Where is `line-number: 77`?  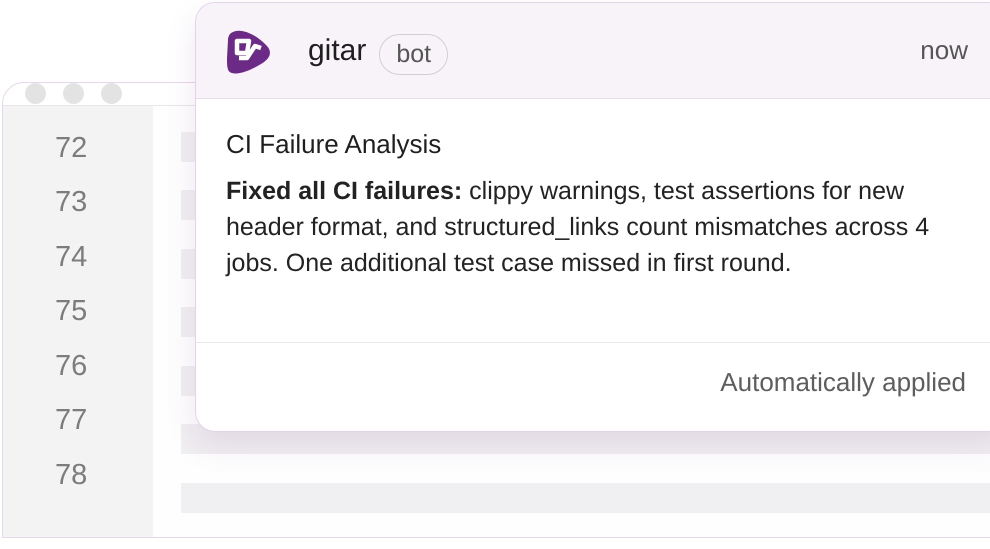
line-number: 77 is located at coordinates (71, 420).